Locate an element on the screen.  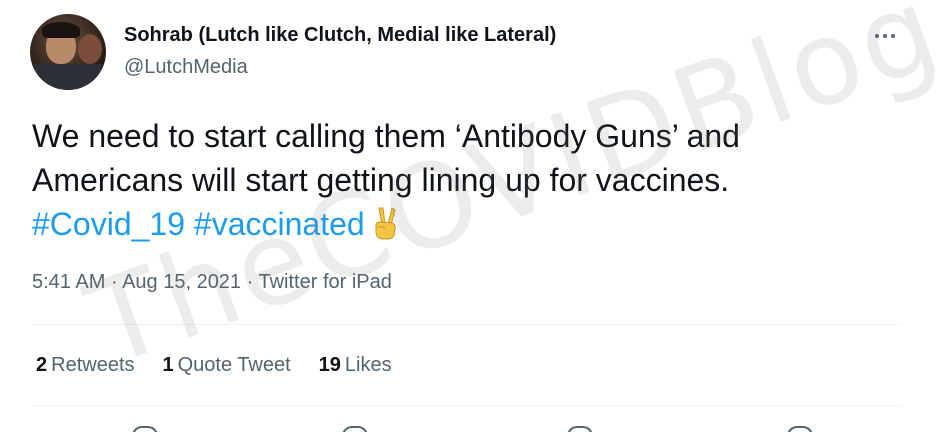
avatar-background-person is located at coordinates (90, 49).